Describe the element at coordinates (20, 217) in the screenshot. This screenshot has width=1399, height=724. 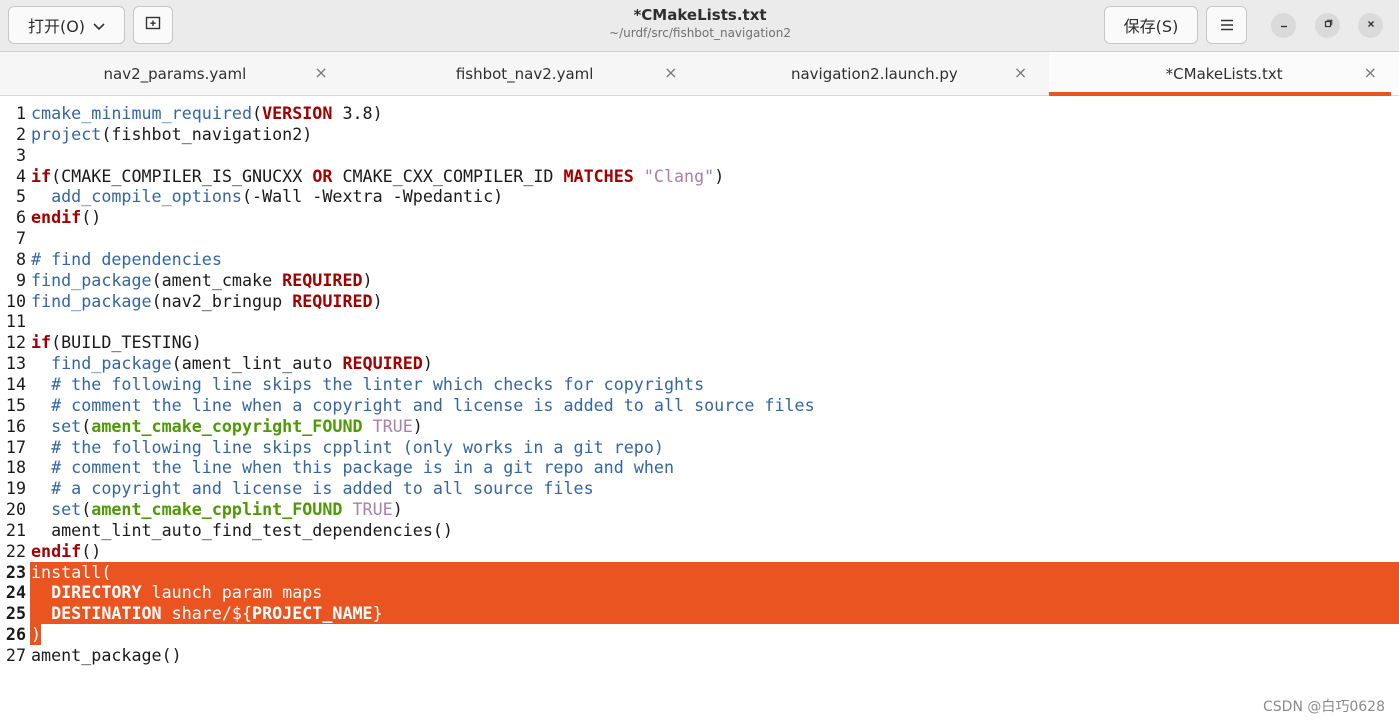
I see `line-number: 6` at that location.